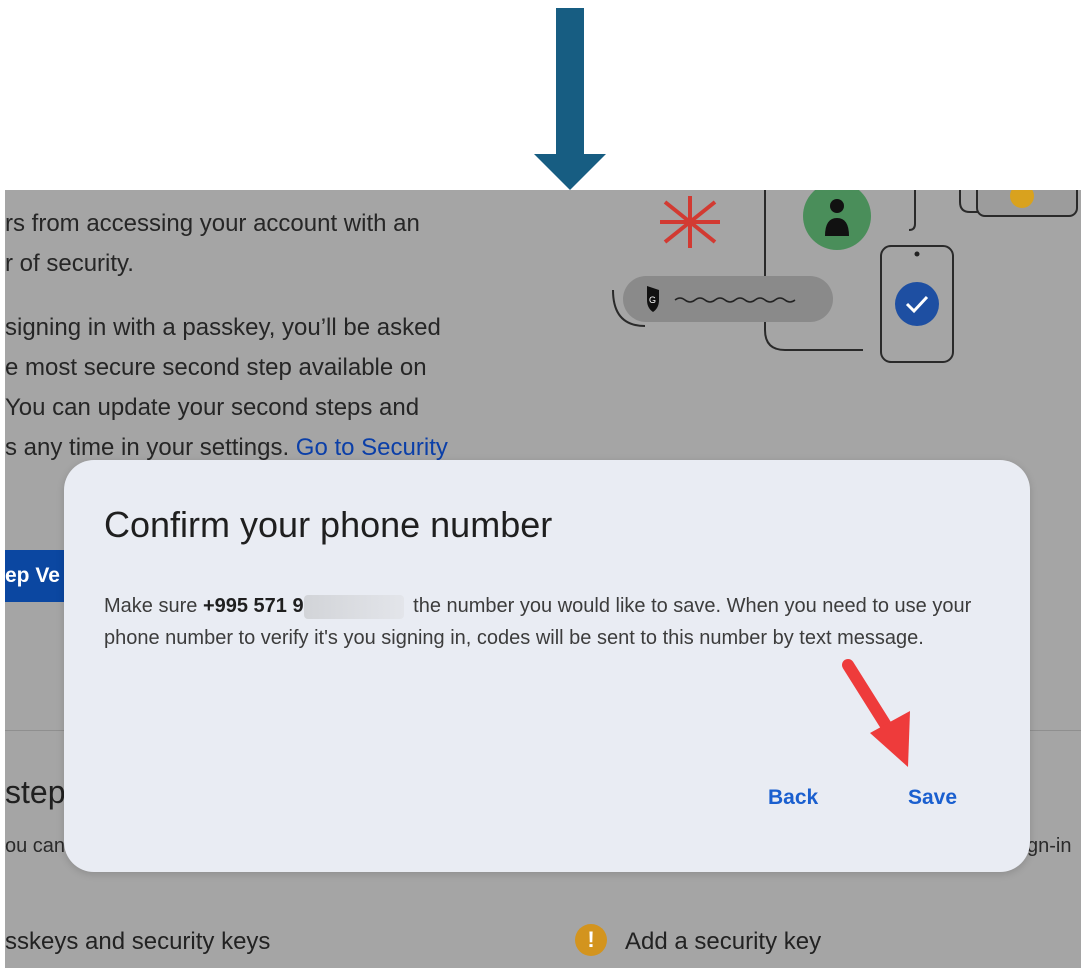  What do you see at coordinates (876, 713) in the screenshot?
I see `red-arrow-annotation` at bounding box center [876, 713].